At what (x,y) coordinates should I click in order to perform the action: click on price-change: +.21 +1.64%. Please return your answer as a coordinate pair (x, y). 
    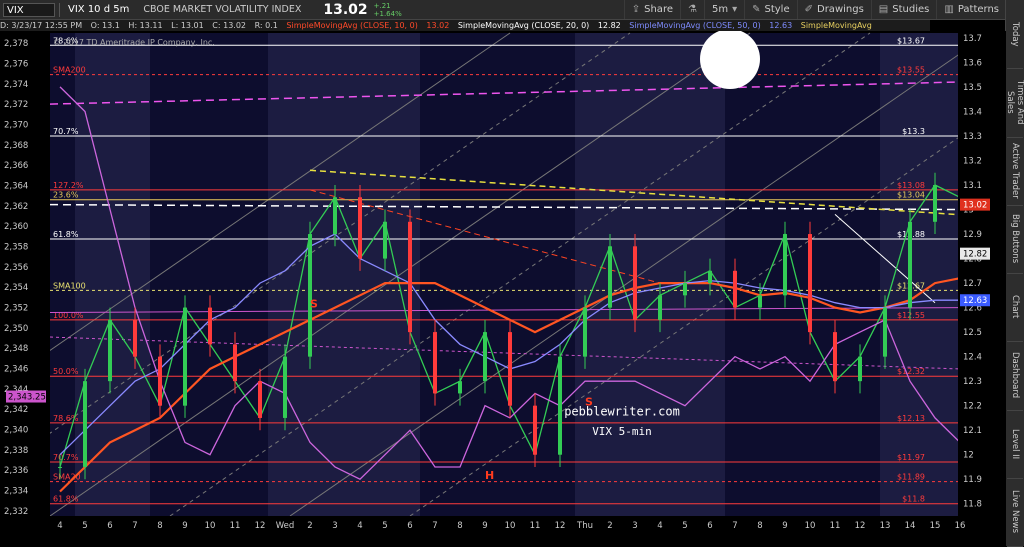
    Looking at the image, I should click on (388, 10).